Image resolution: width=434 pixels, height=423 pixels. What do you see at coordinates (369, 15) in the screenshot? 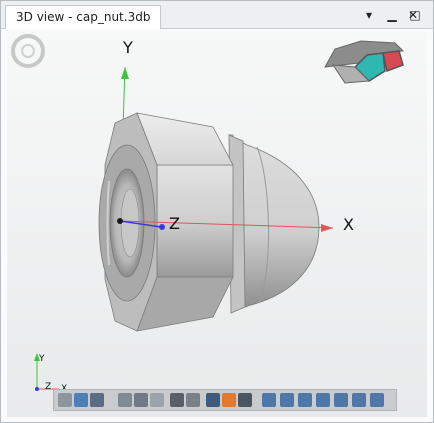
I see `chevron-down-icon: ▾` at bounding box center [369, 15].